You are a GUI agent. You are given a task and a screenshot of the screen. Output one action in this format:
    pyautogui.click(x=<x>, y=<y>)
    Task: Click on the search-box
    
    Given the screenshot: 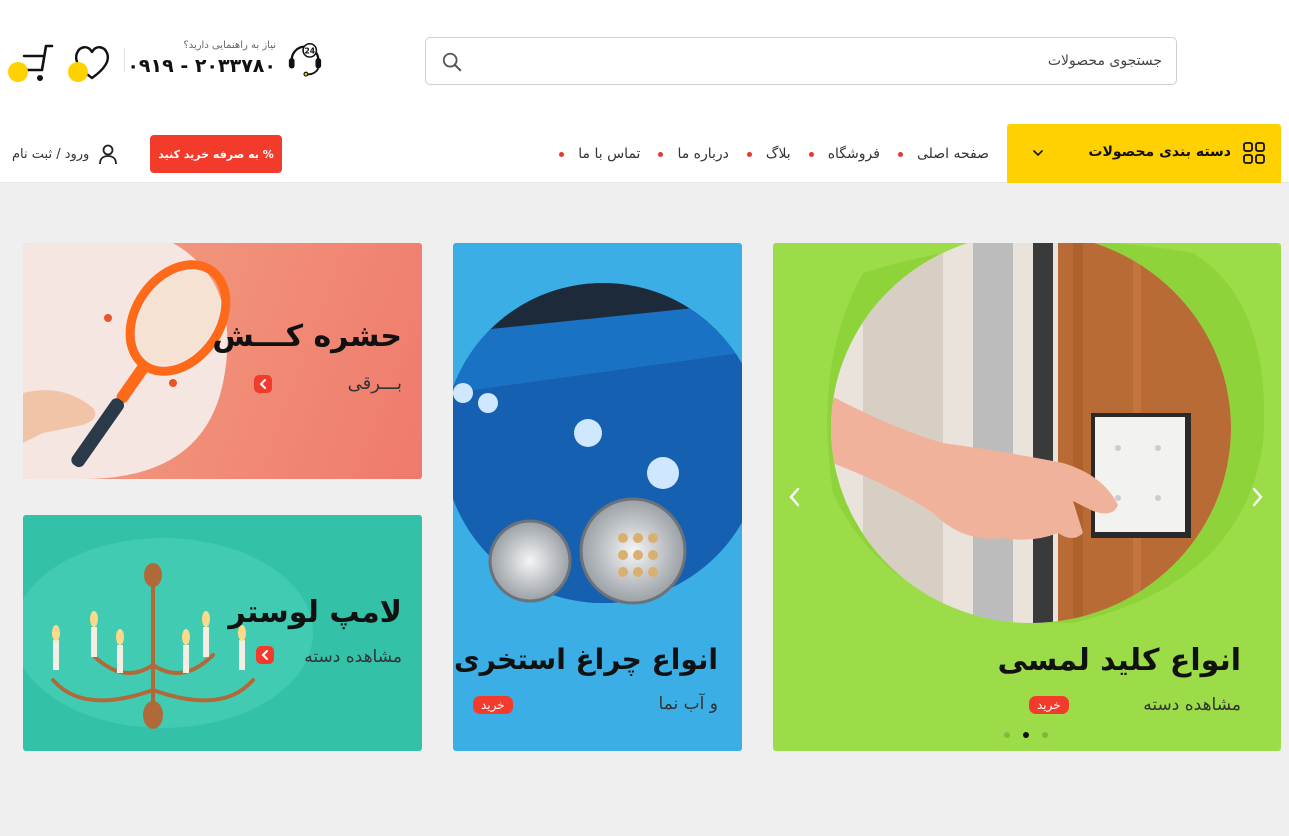 What is the action you would take?
    pyautogui.click(x=801, y=61)
    